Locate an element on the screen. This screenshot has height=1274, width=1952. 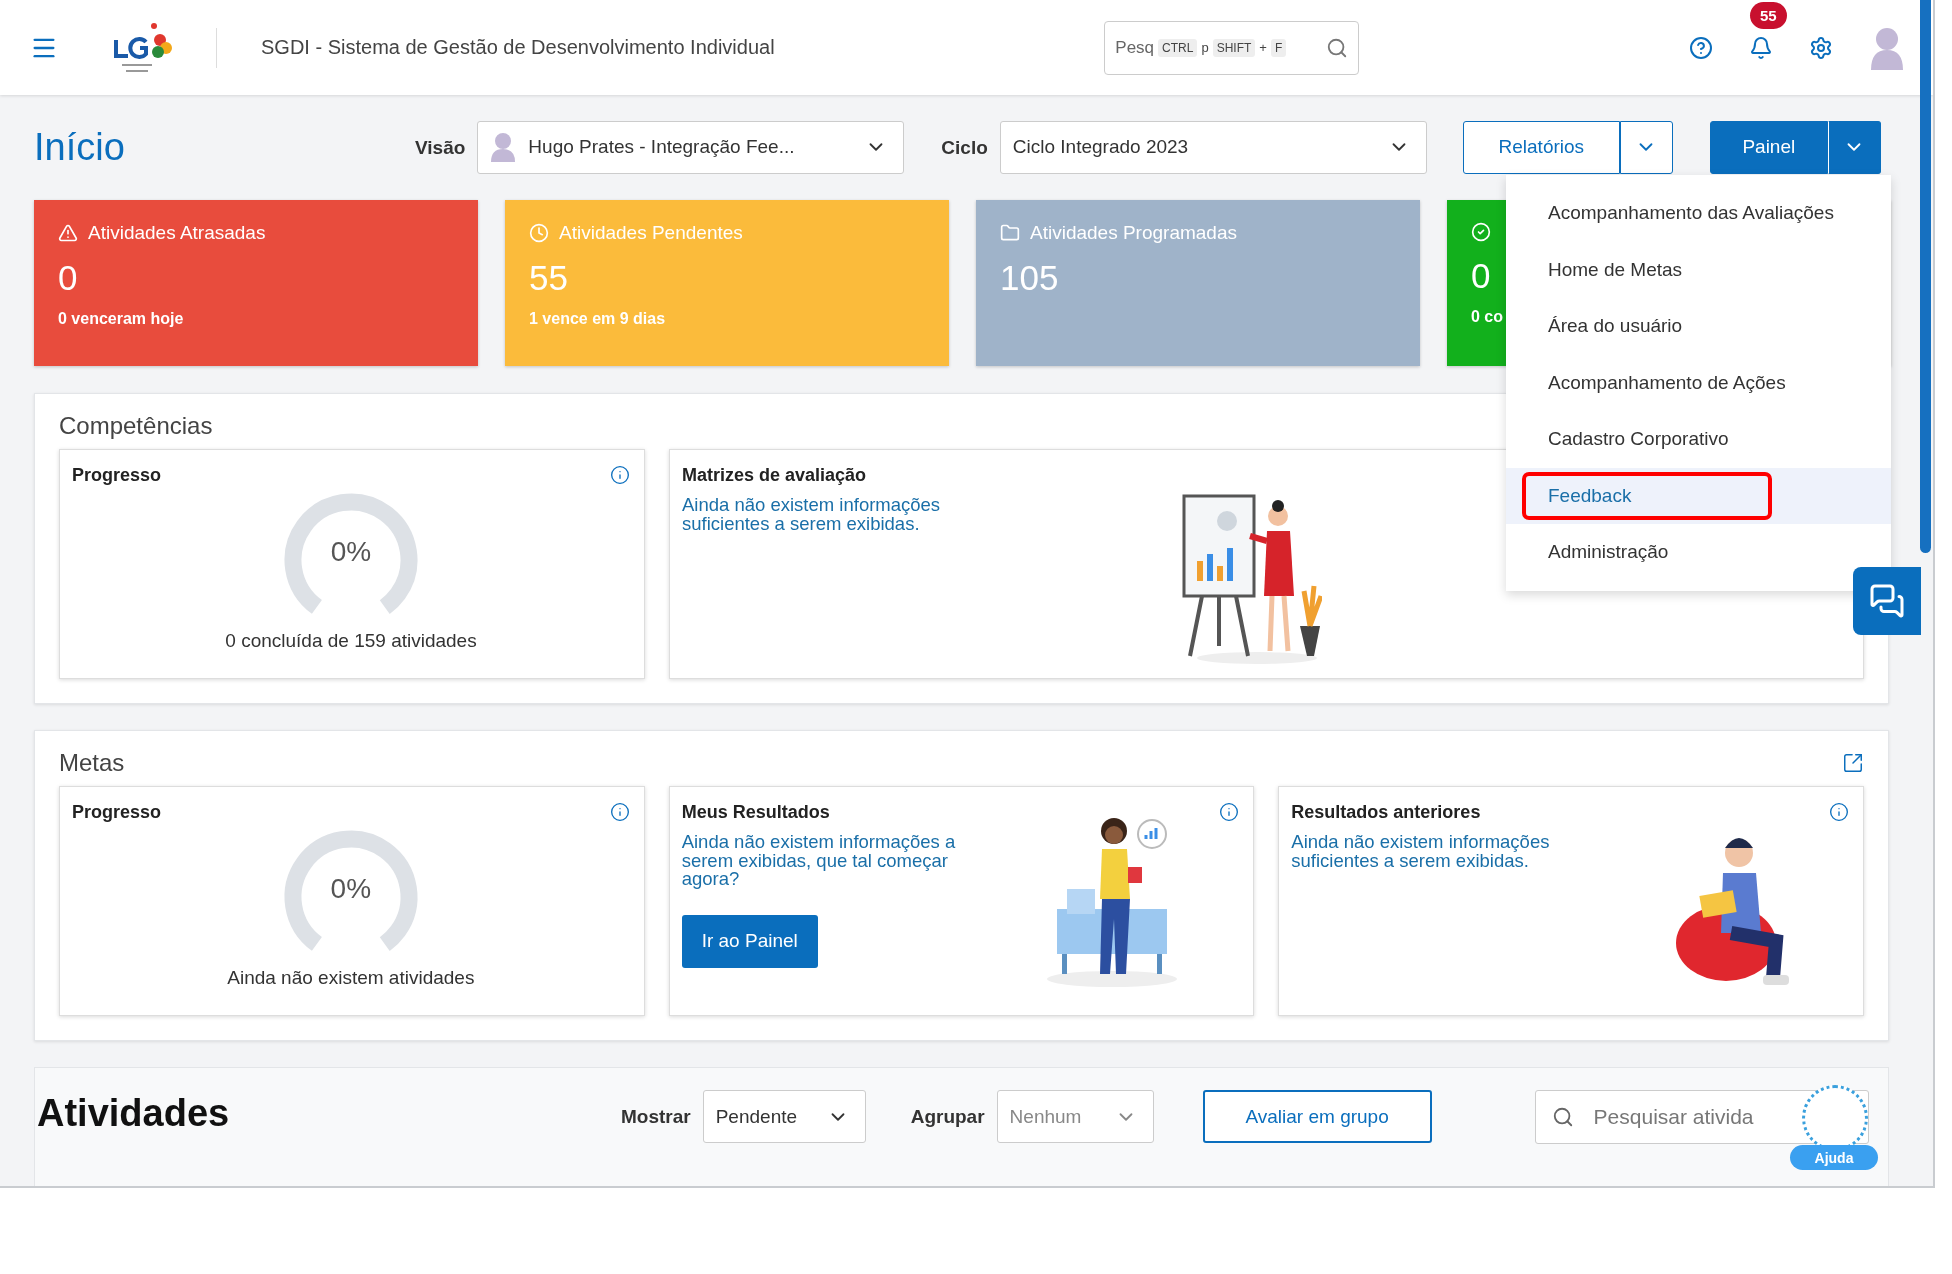
shortcut-key: SHIFT is located at coordinates (1234, 47).